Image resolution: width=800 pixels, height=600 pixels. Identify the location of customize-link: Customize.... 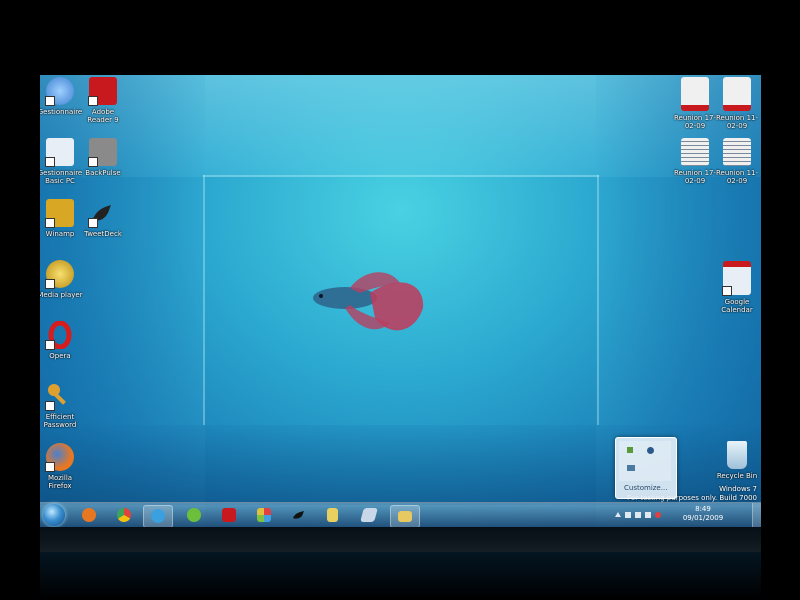
(645, 488).